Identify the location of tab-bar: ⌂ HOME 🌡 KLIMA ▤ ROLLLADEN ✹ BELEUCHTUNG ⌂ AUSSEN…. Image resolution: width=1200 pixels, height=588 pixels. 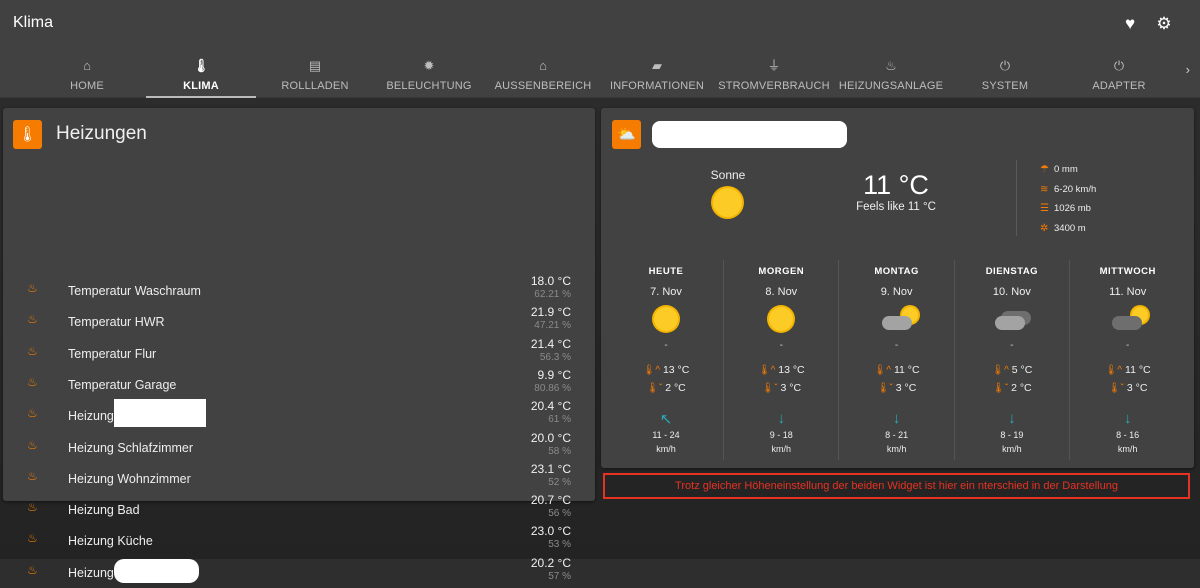
(600, 74).